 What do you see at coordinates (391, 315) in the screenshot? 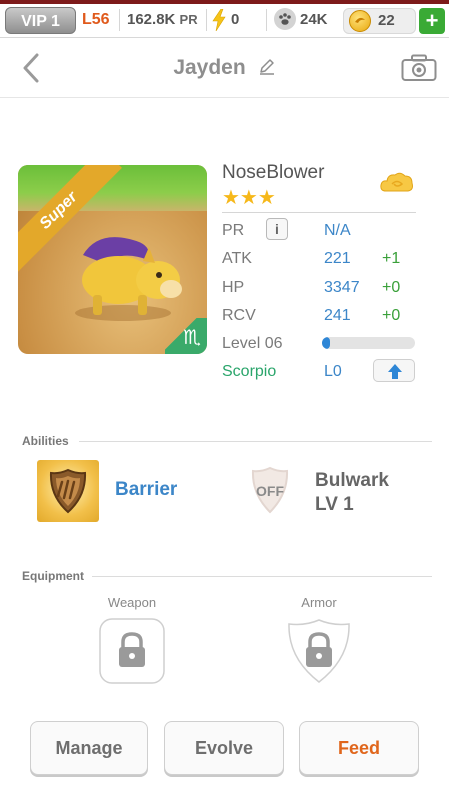
I see `rcv-bonus: +0` at bounding box center [391, 315].